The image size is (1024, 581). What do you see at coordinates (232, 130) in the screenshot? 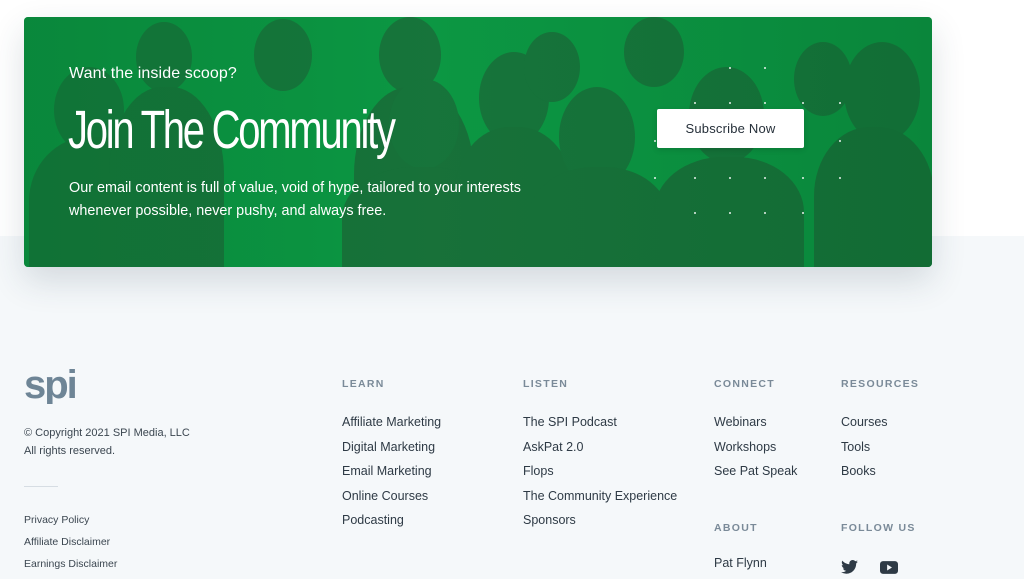
I see `banner-headline: Join The Community` at bounding box center [232, 130].